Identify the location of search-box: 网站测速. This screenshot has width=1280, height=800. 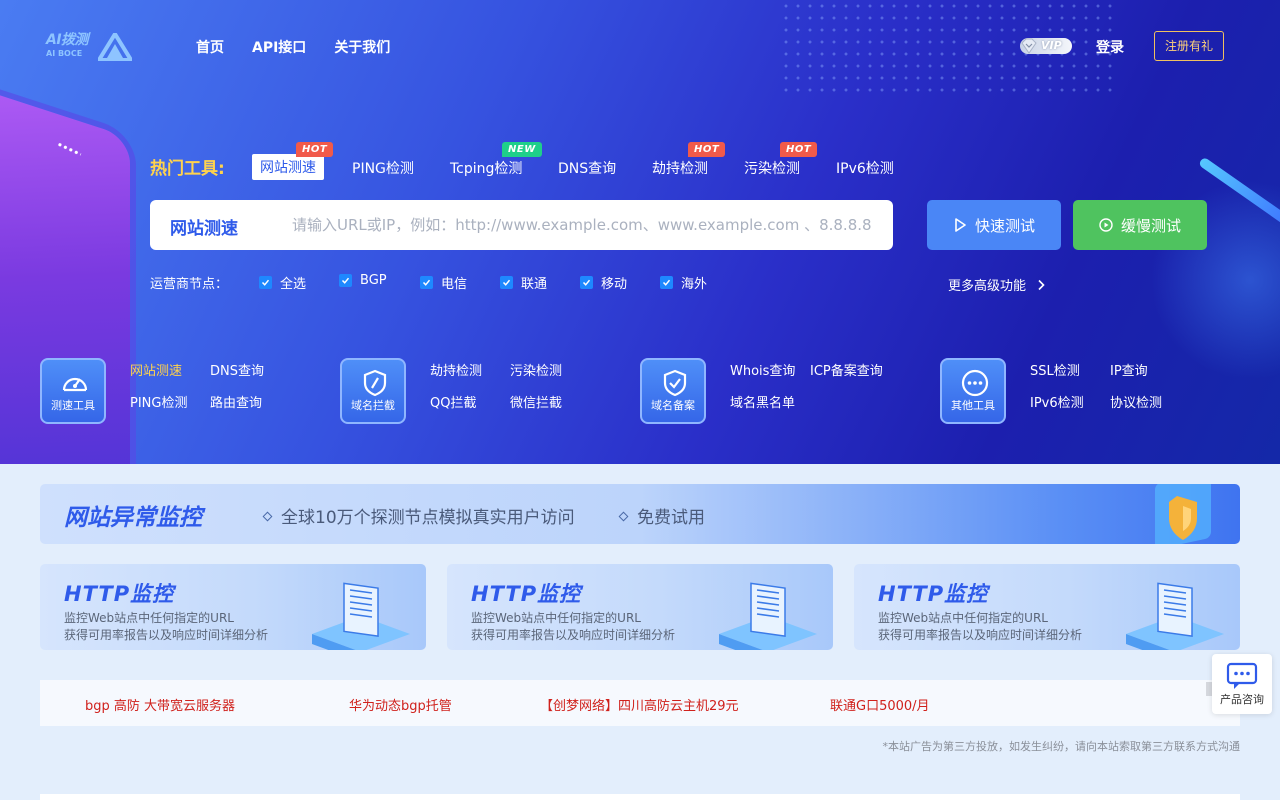
(521, 225).